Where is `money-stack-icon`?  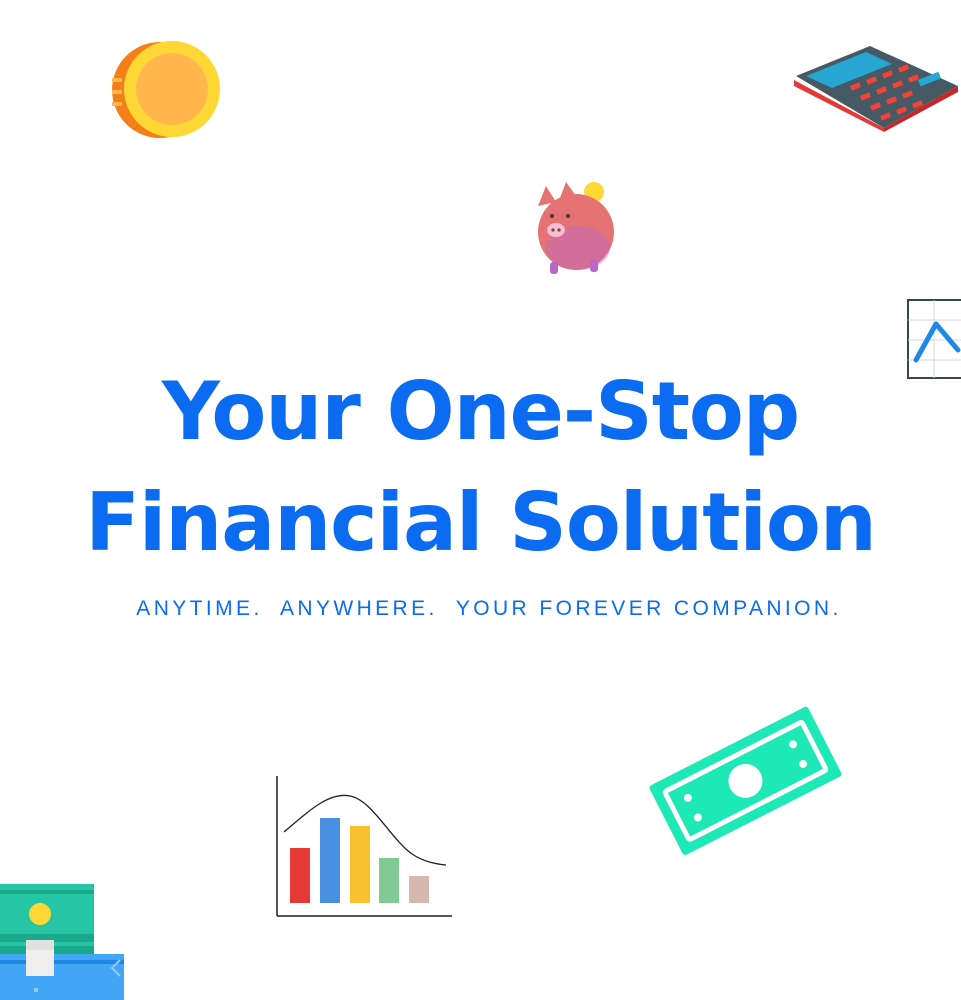 money-stack-icon is located at coordinates (62, 942).